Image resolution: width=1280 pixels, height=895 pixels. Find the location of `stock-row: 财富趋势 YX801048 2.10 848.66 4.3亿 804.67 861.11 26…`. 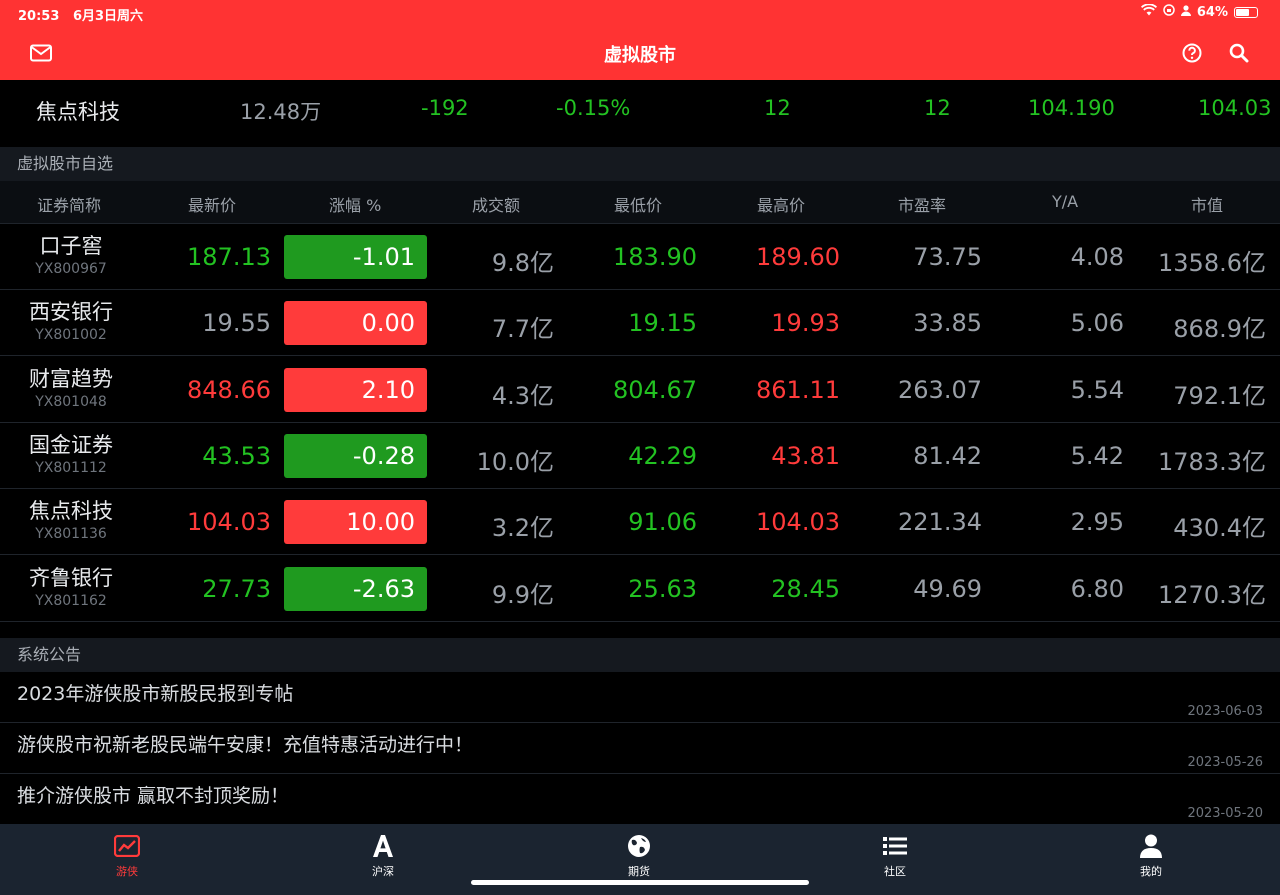

stock-row: 财富趋势 YX801048 2.10 848.66 4.3亿 804.67 861.11 26… is located at coordinates (640, 389).